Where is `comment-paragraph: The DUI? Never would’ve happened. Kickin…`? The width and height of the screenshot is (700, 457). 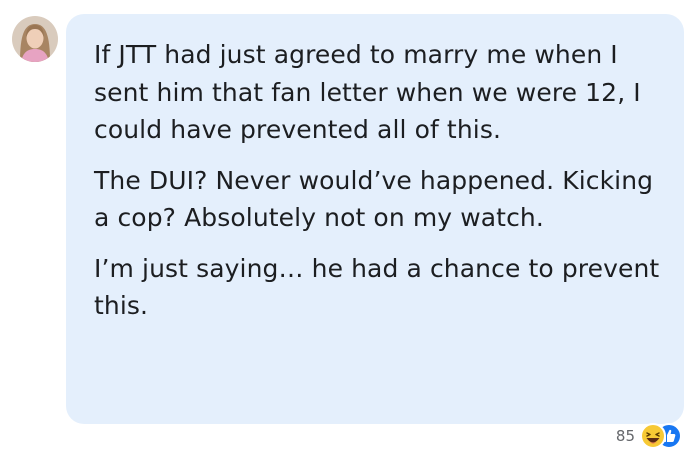 comment-paragraph: The DUI? Never would’ve happened. Kickin… is located at coordinates (374, 199).